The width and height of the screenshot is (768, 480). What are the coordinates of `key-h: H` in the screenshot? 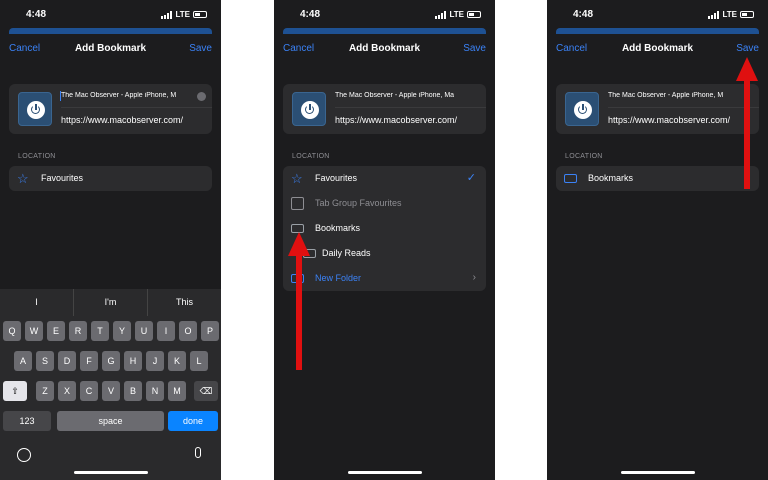 It's located at (133, 361).